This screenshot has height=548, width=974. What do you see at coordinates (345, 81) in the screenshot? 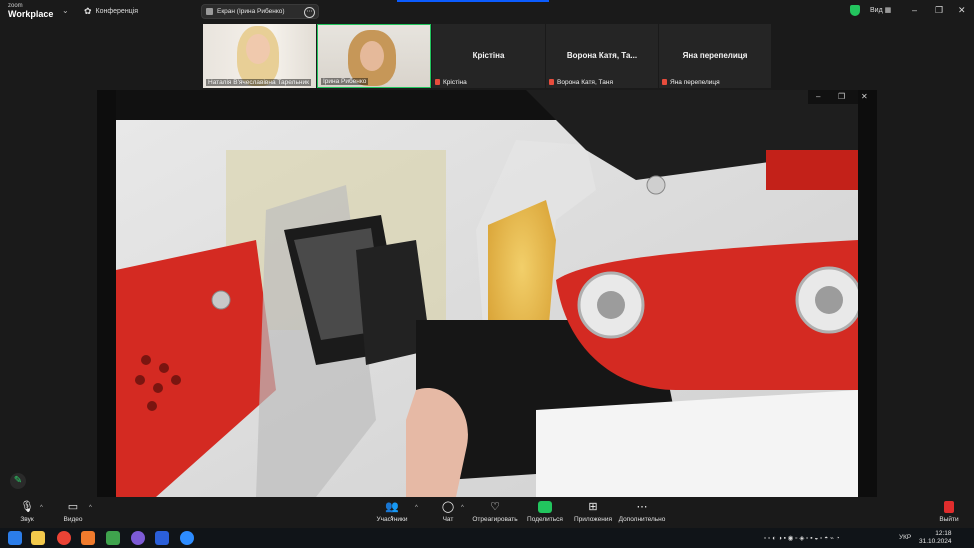
I see `participant-name: Ірина Рибенко` at bounding box center [345, 81].